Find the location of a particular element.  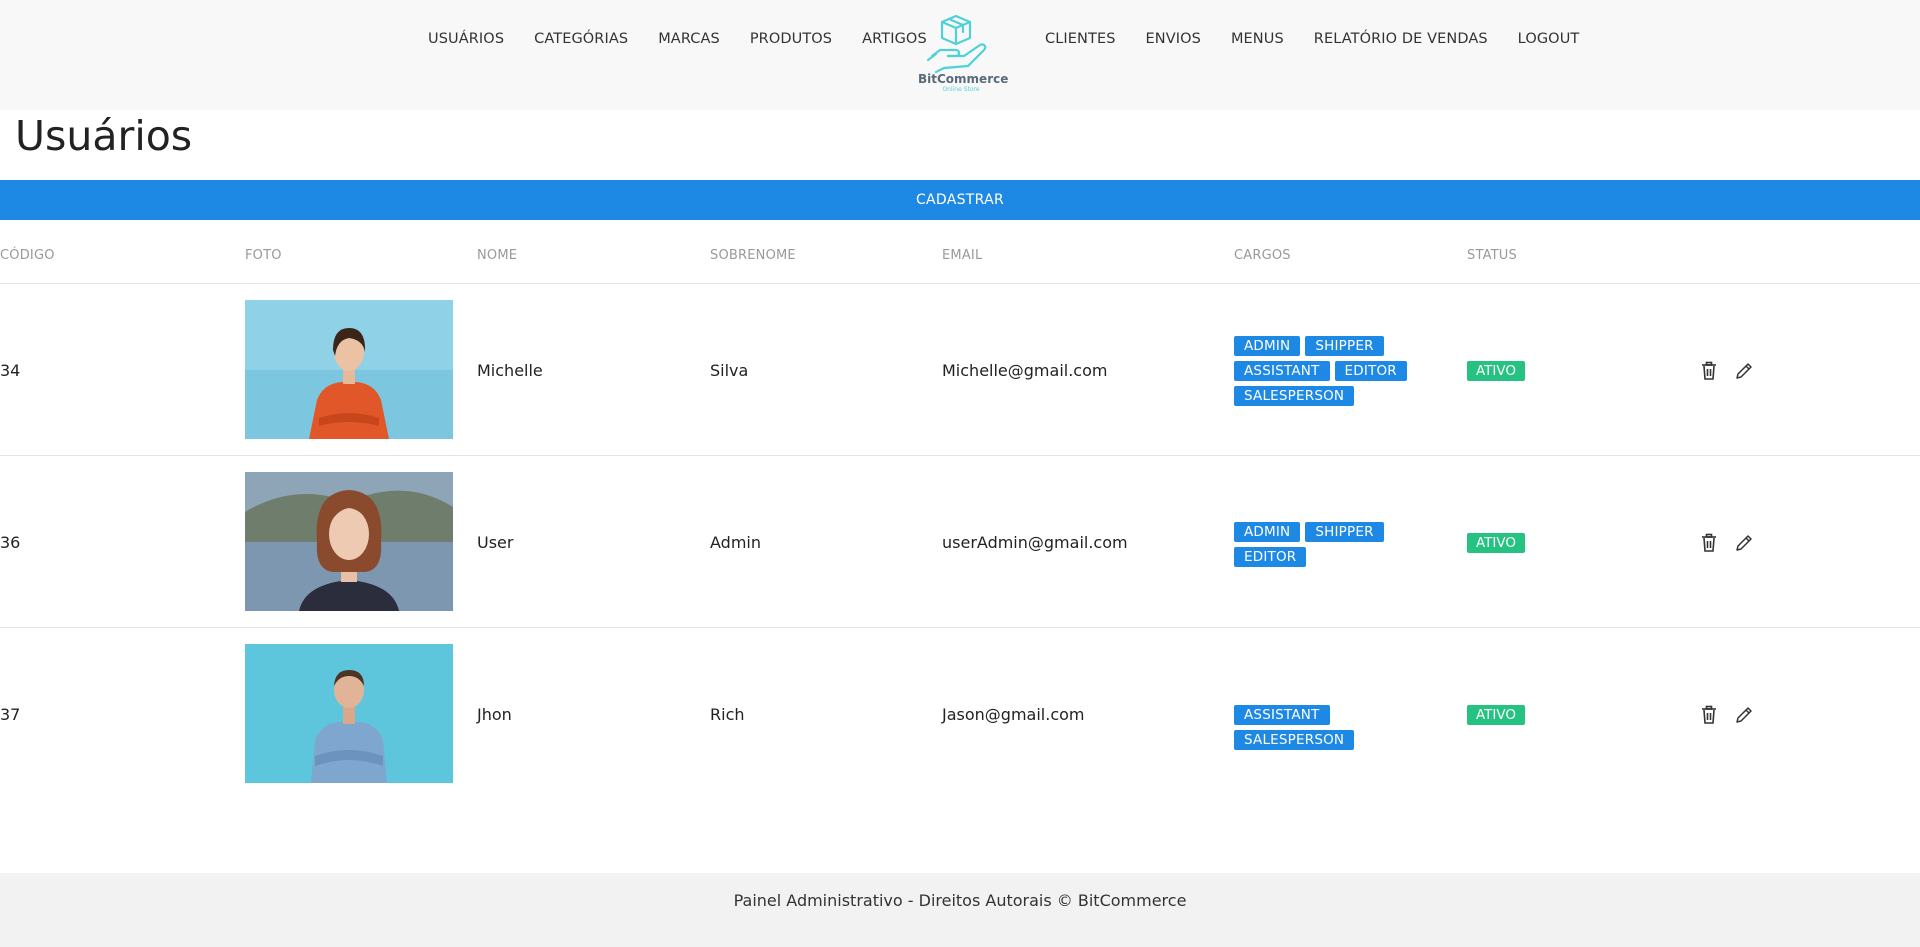

role-badges: ASSISTANT SALESPERSON is located at coordinates (1344, 730).